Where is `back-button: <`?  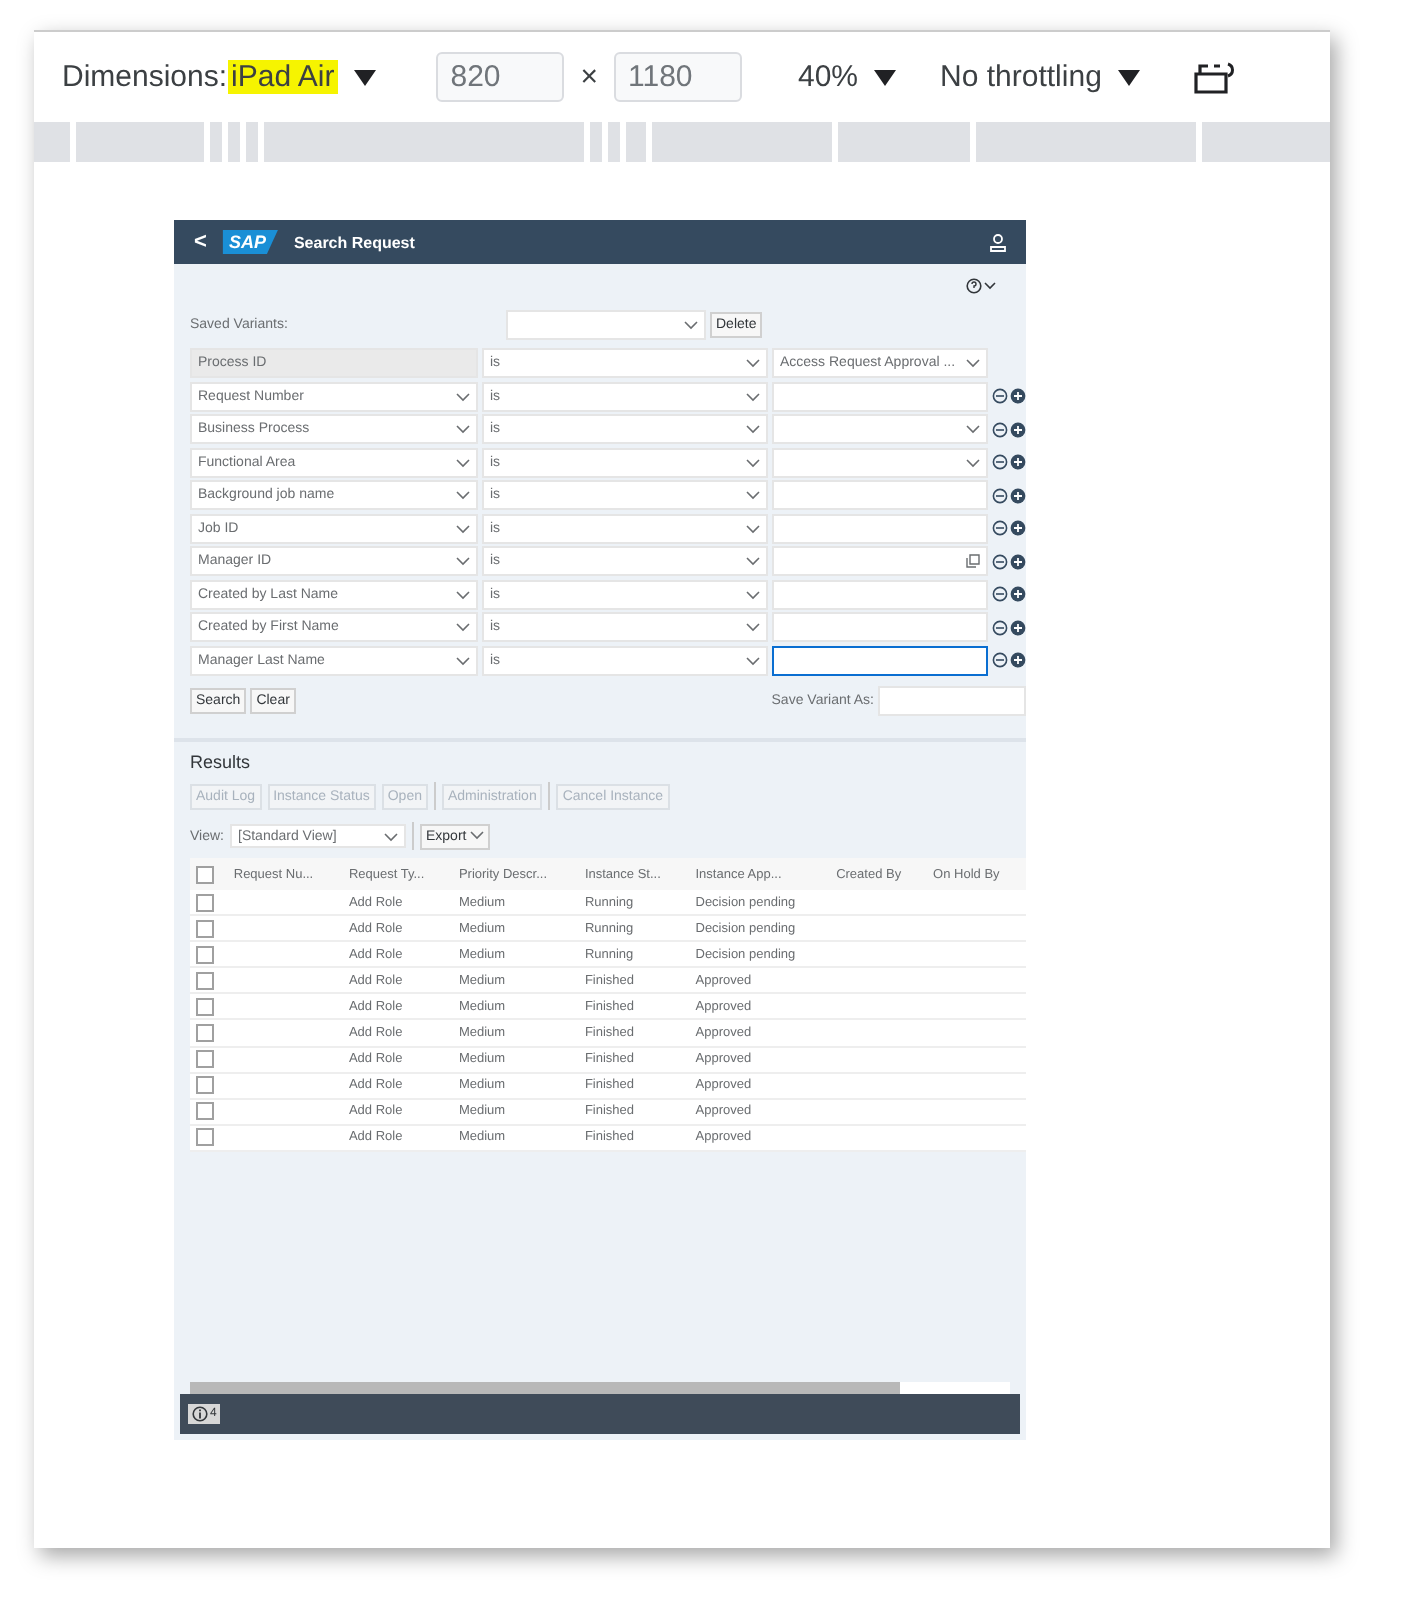 back-button: < is located at coordinates (200, 242).